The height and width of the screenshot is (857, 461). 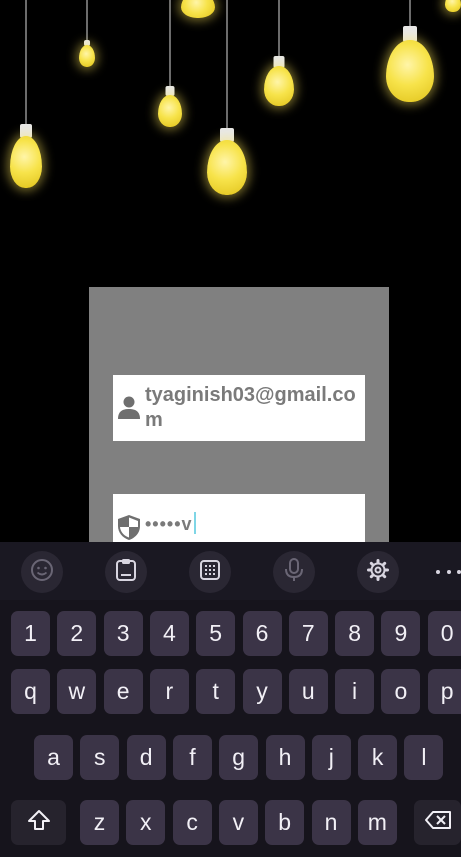 What do you see at coordinates (285, 757) in the screenshot?
I see `key-h: h` at bounding box center [285, 757].